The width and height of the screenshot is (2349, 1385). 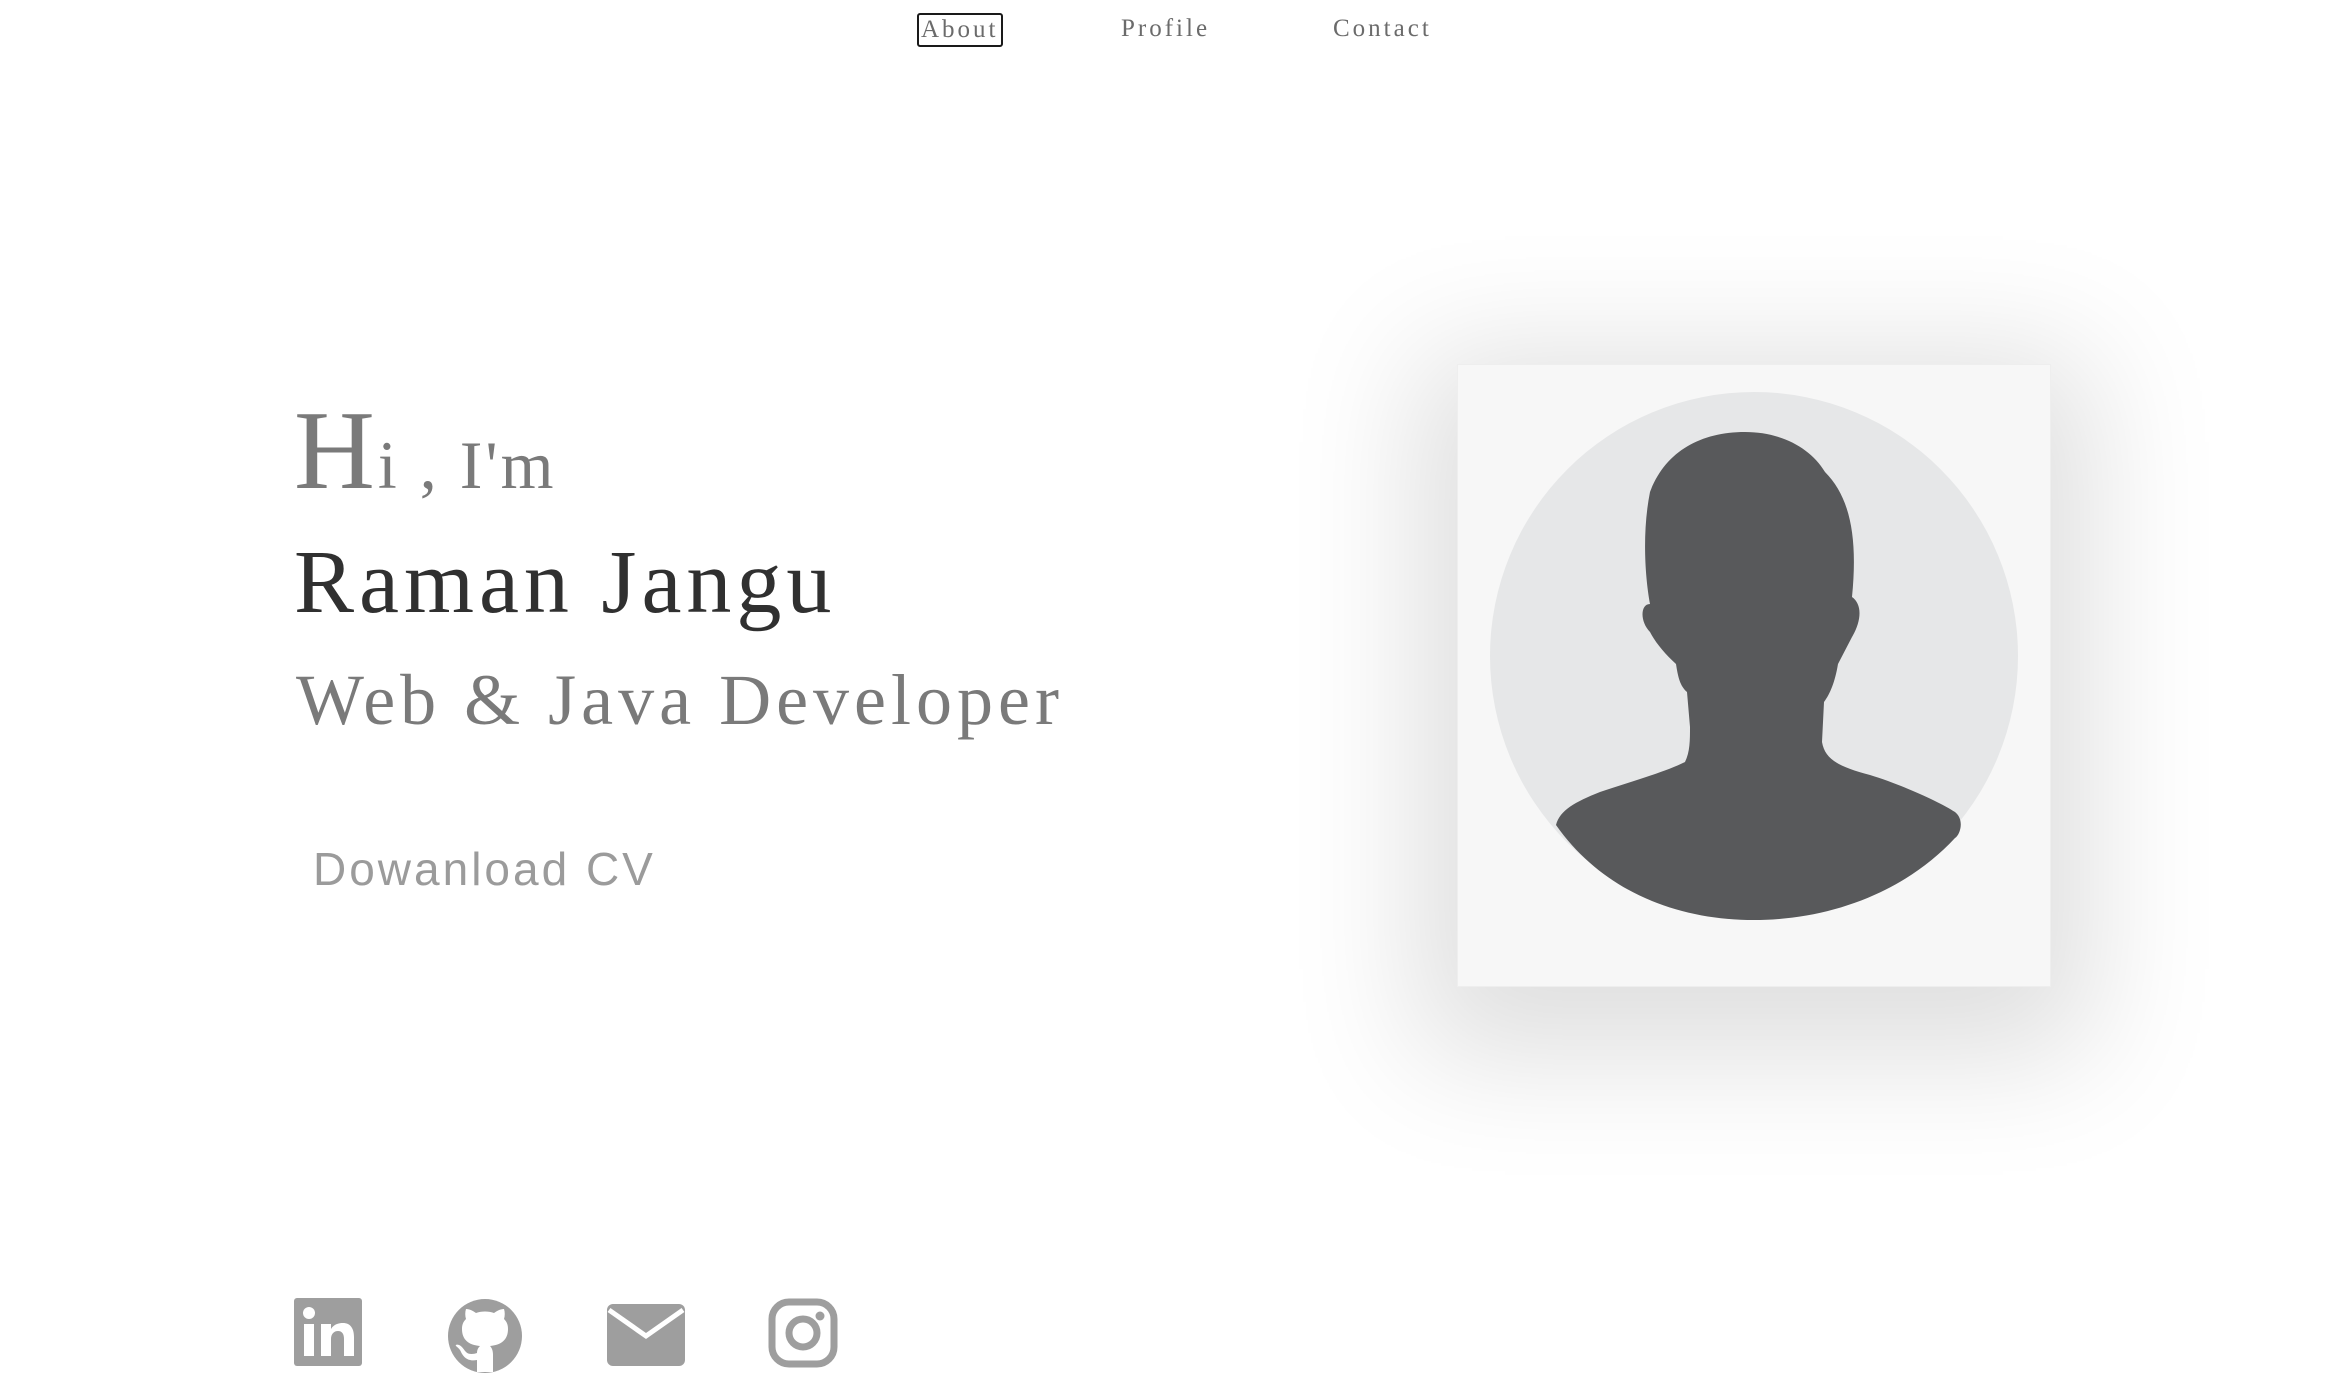 I want to click on person-role: Web & Java Developer, so click(x=680, y=700).